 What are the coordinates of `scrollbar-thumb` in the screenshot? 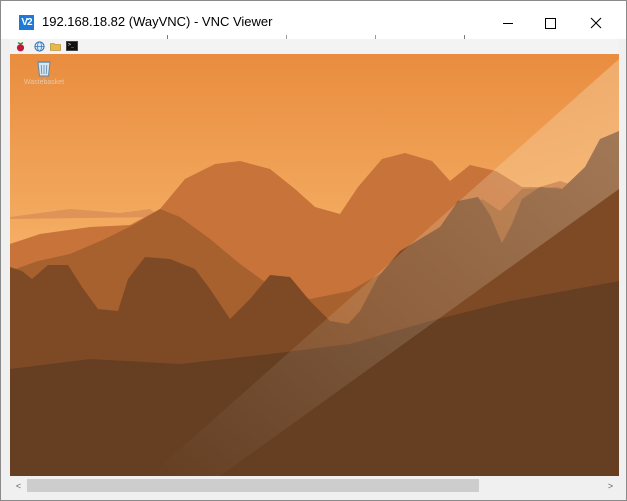 It's located at (253, 485).